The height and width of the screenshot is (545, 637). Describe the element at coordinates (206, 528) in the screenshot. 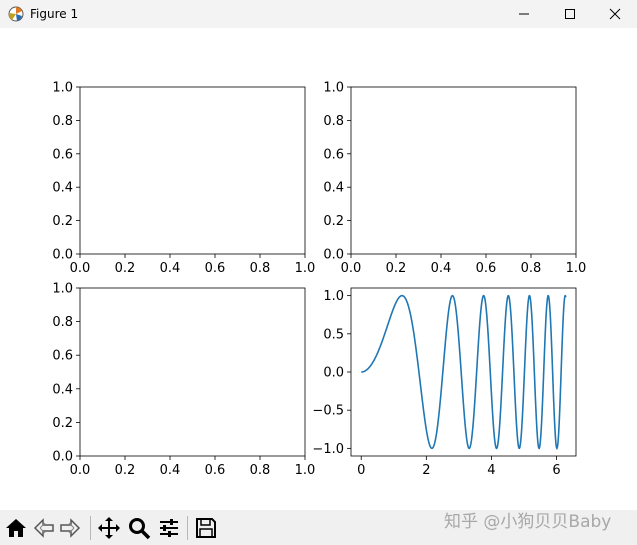

I see `save-floppy-icon` at that location.